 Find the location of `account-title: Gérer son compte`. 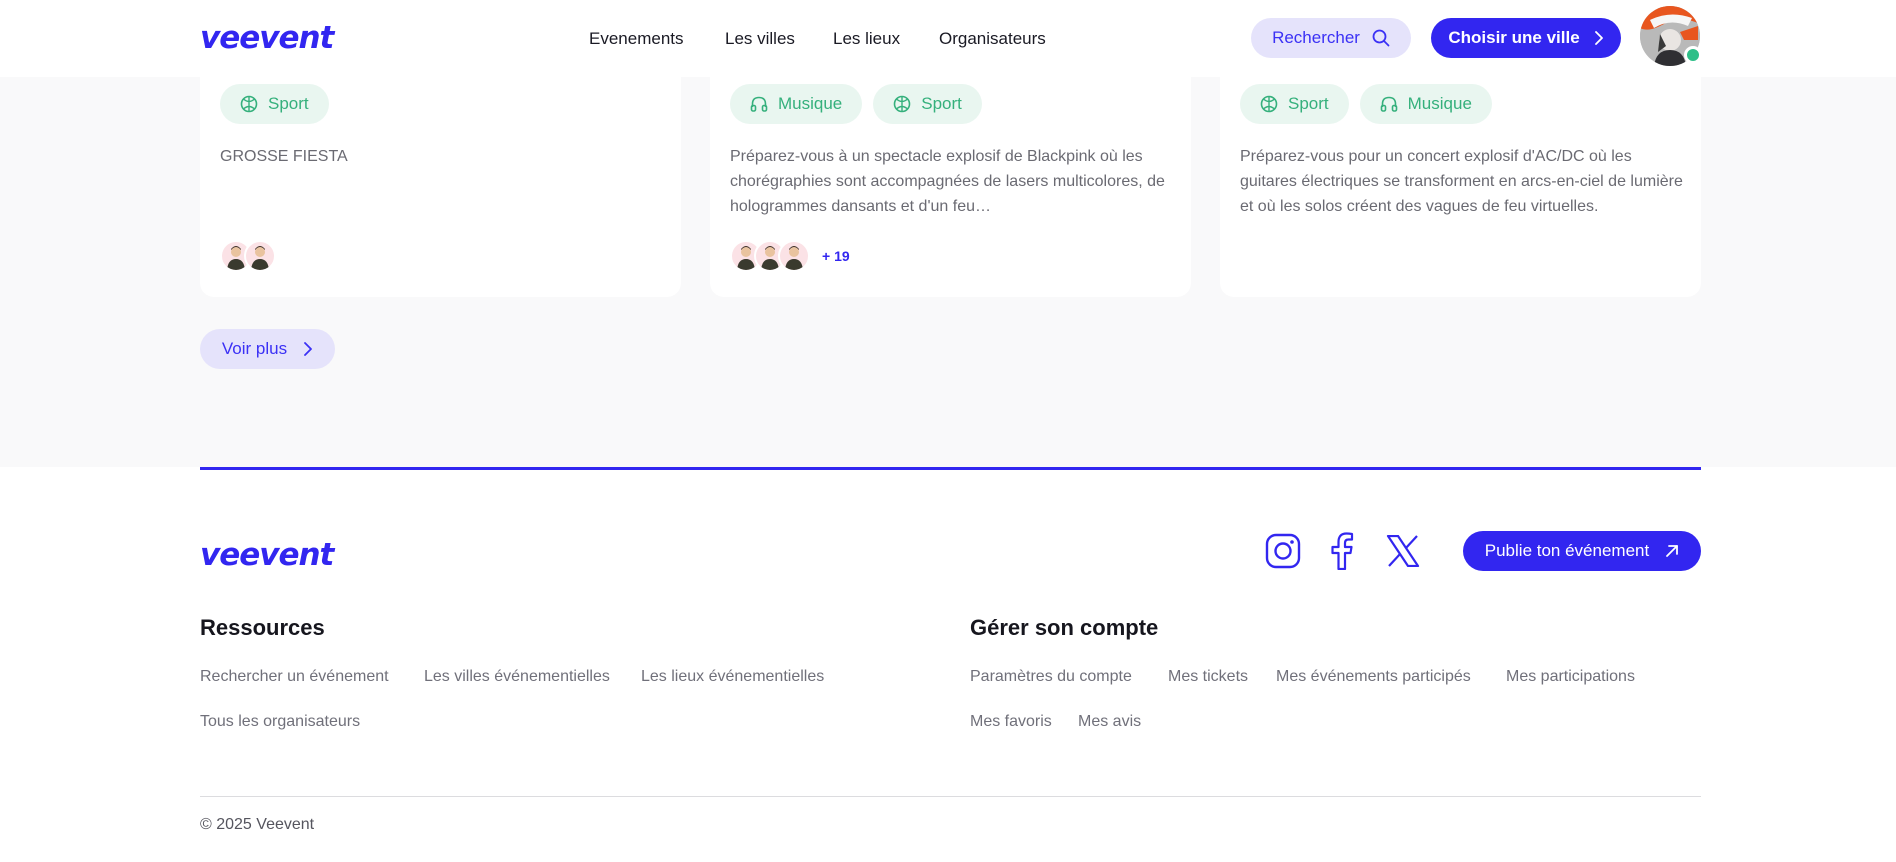

account-title: Gérer son compte is located at coordinates (1064, 627).